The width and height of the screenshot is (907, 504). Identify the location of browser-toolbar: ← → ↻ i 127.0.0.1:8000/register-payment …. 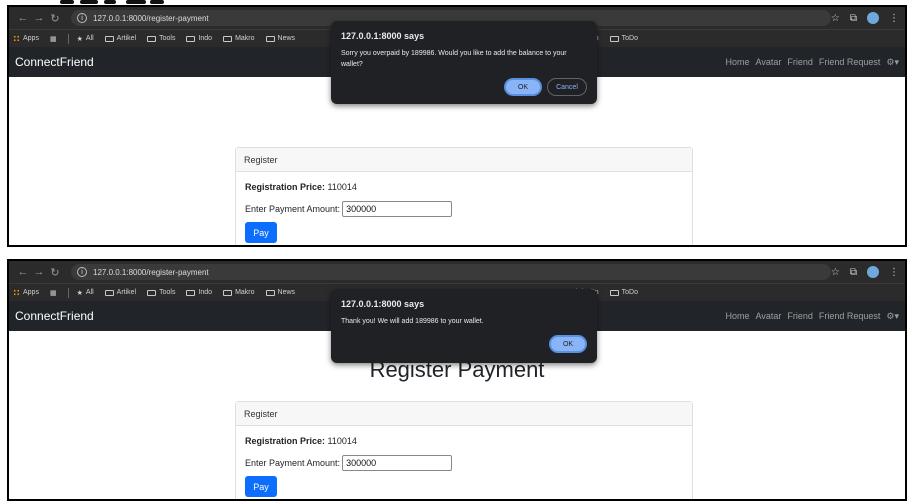
(457, 272).